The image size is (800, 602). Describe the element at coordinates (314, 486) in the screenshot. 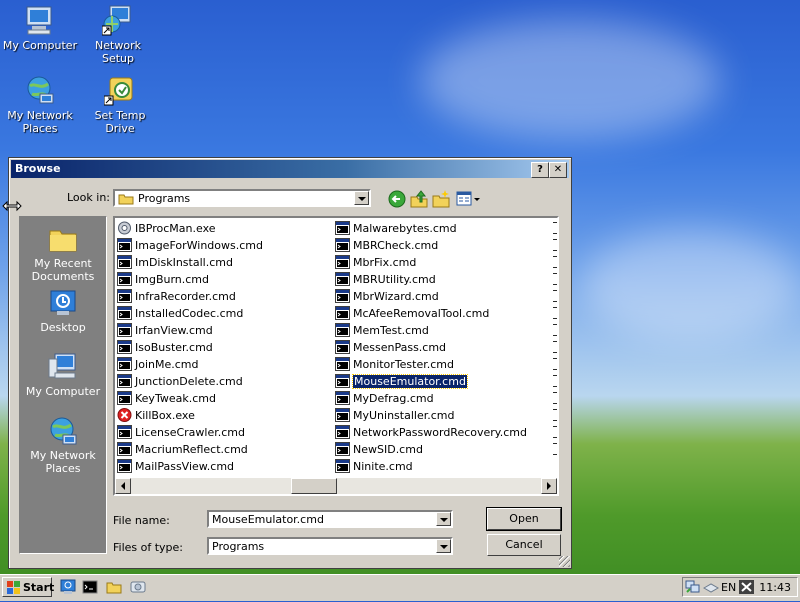

I see `scrollbar-thumb` at that location.